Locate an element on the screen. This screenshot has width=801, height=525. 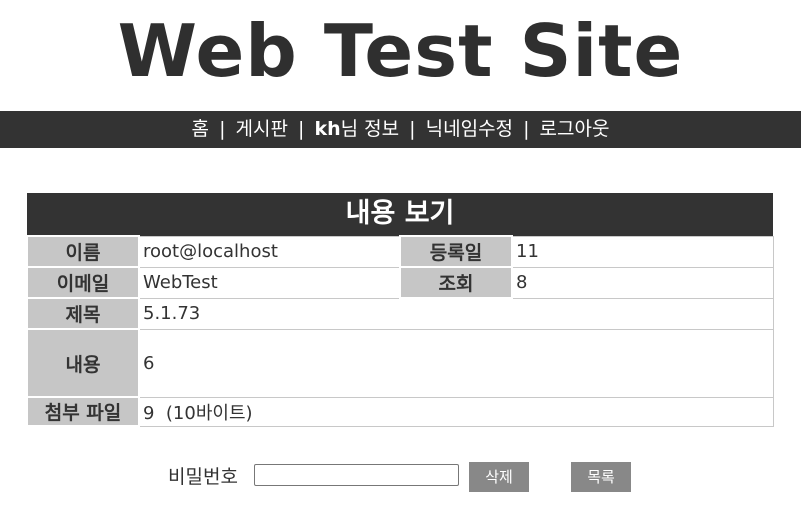
table-row: 내용 6 is located at coordinates (400, 363).